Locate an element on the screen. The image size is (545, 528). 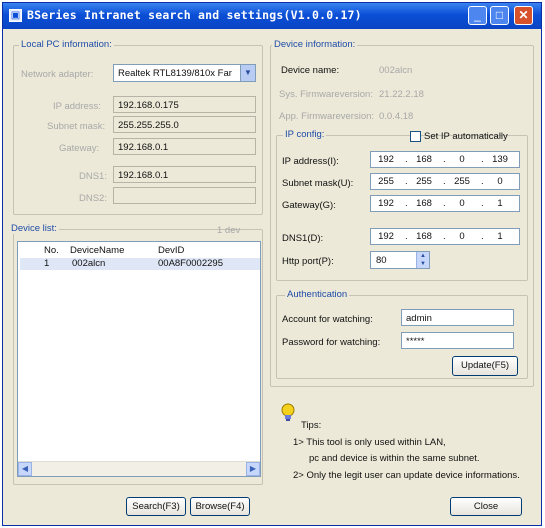
spinner-icon: ▲ ▼ is located at coordinates (422, 260).